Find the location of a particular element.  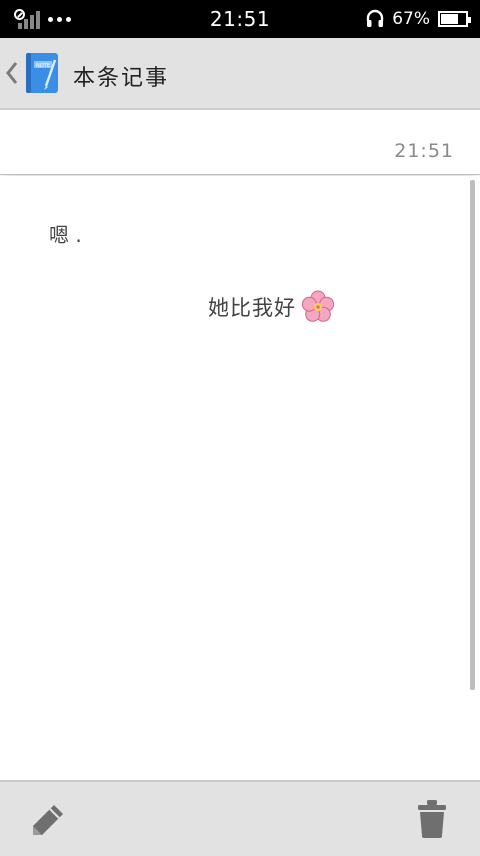

battery-percent: 67% is located at coordinates (411, 19).